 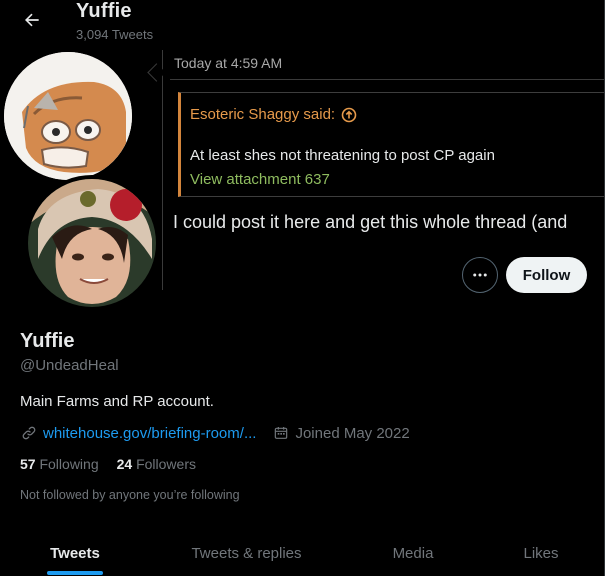 I want to click on active-tab-indicator, so click(x=75, y=573).